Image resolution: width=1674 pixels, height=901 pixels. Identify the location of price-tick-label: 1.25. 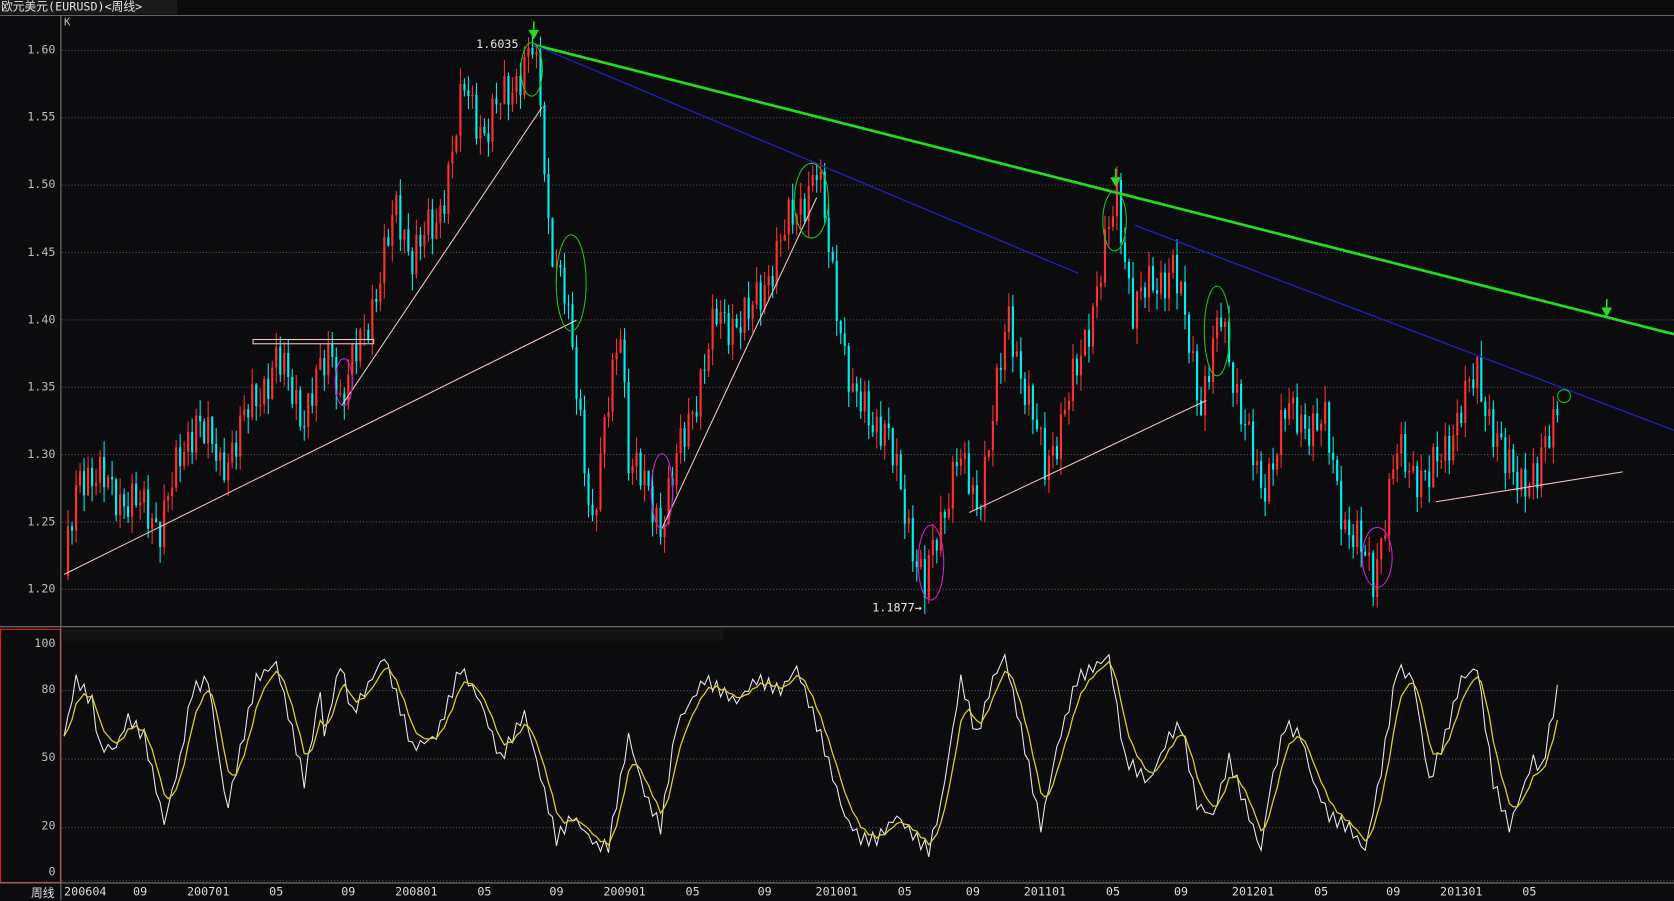
(41, 521).